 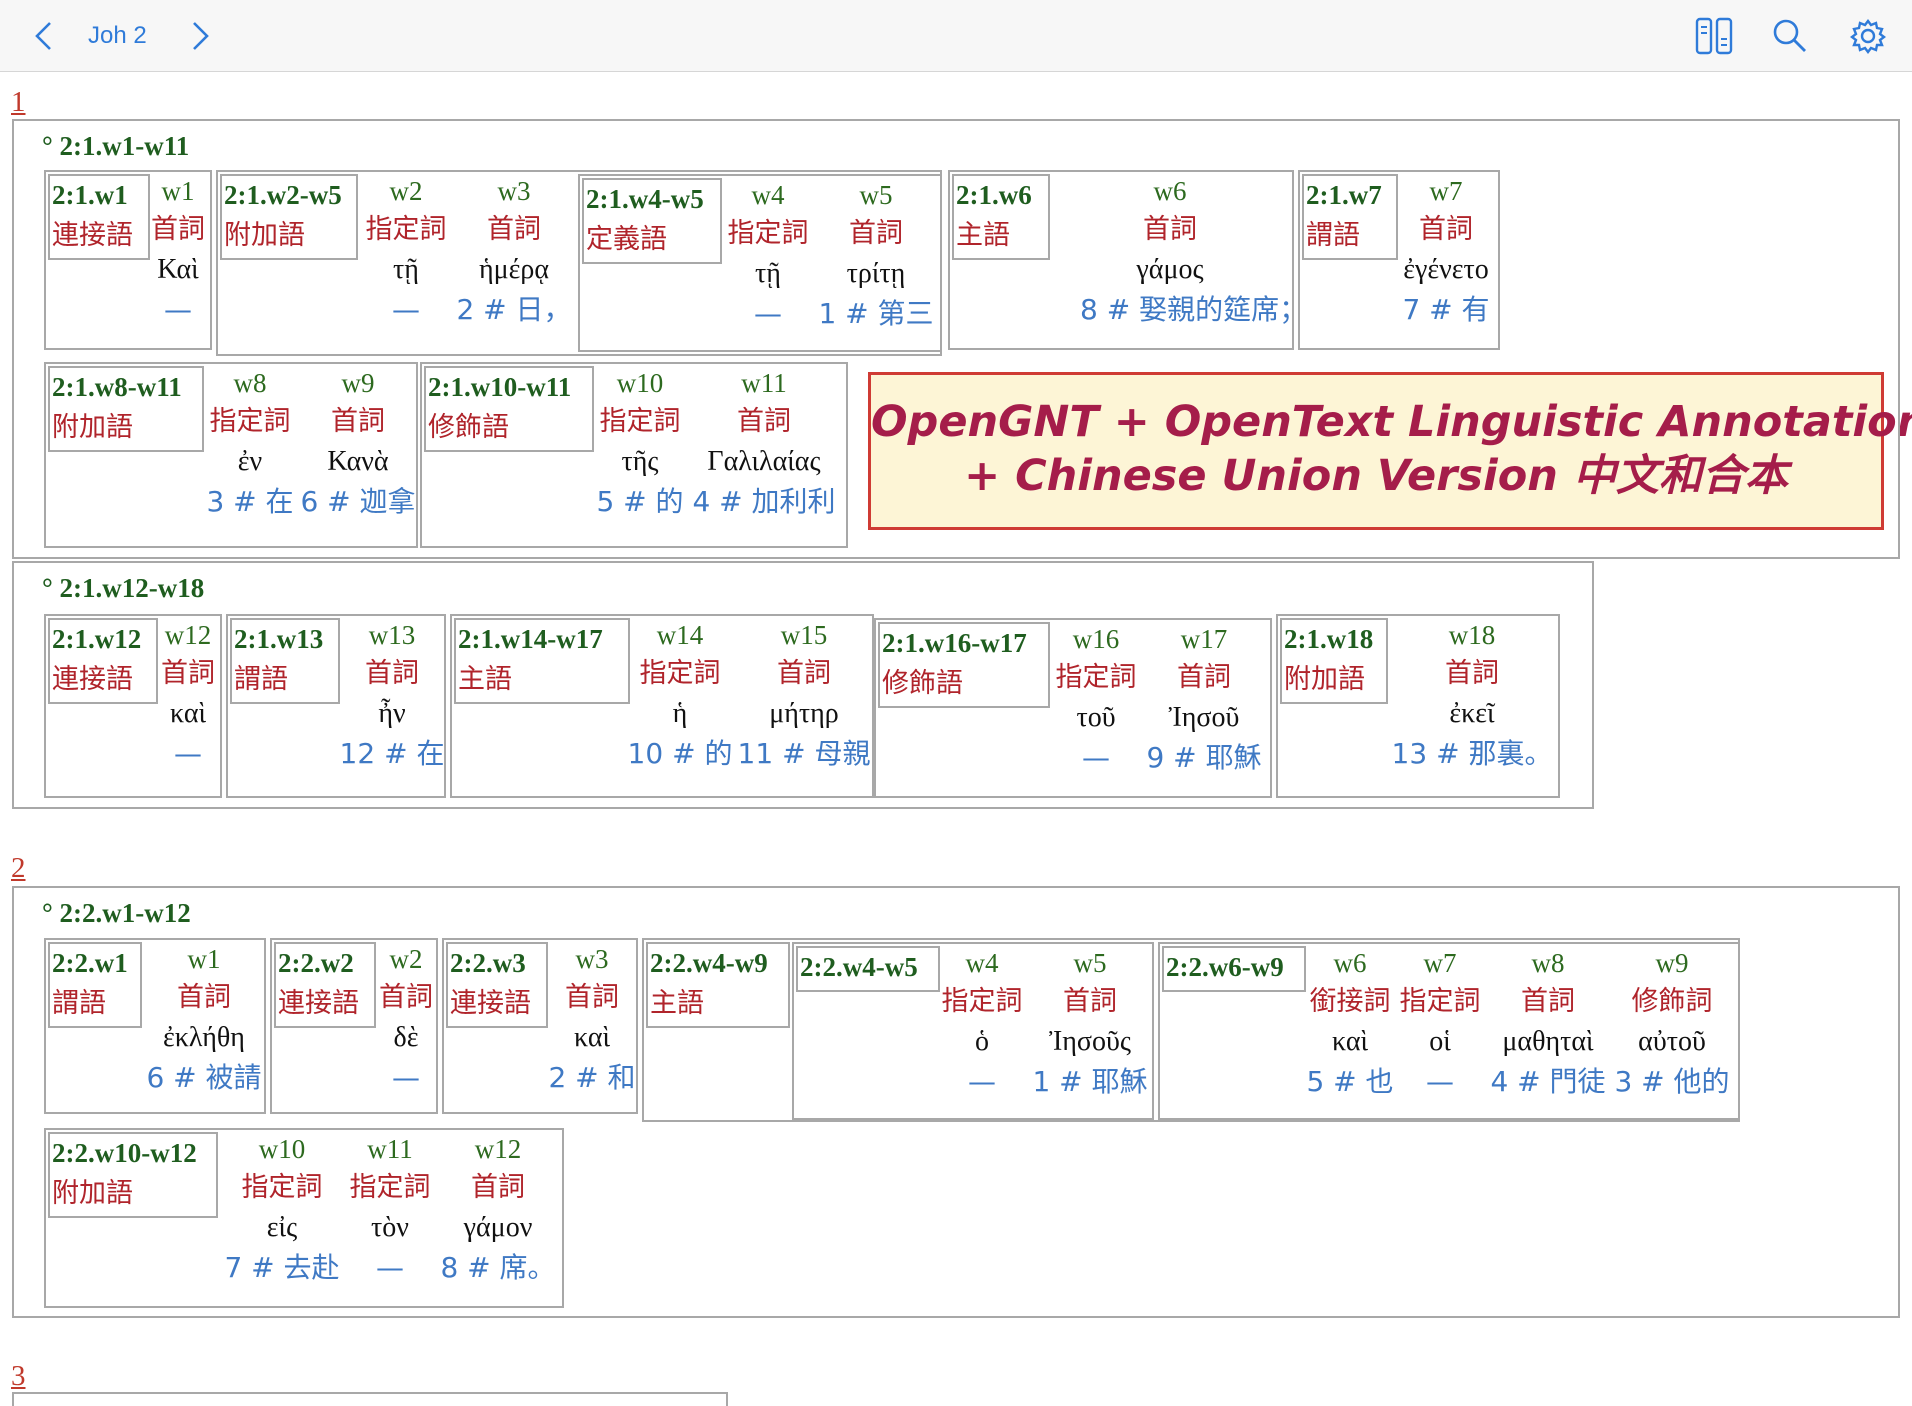 What do you see at coordinates (680, 714) in the screenshot?
I see `greek-word: ἡ` at bounding box center [680, 714].